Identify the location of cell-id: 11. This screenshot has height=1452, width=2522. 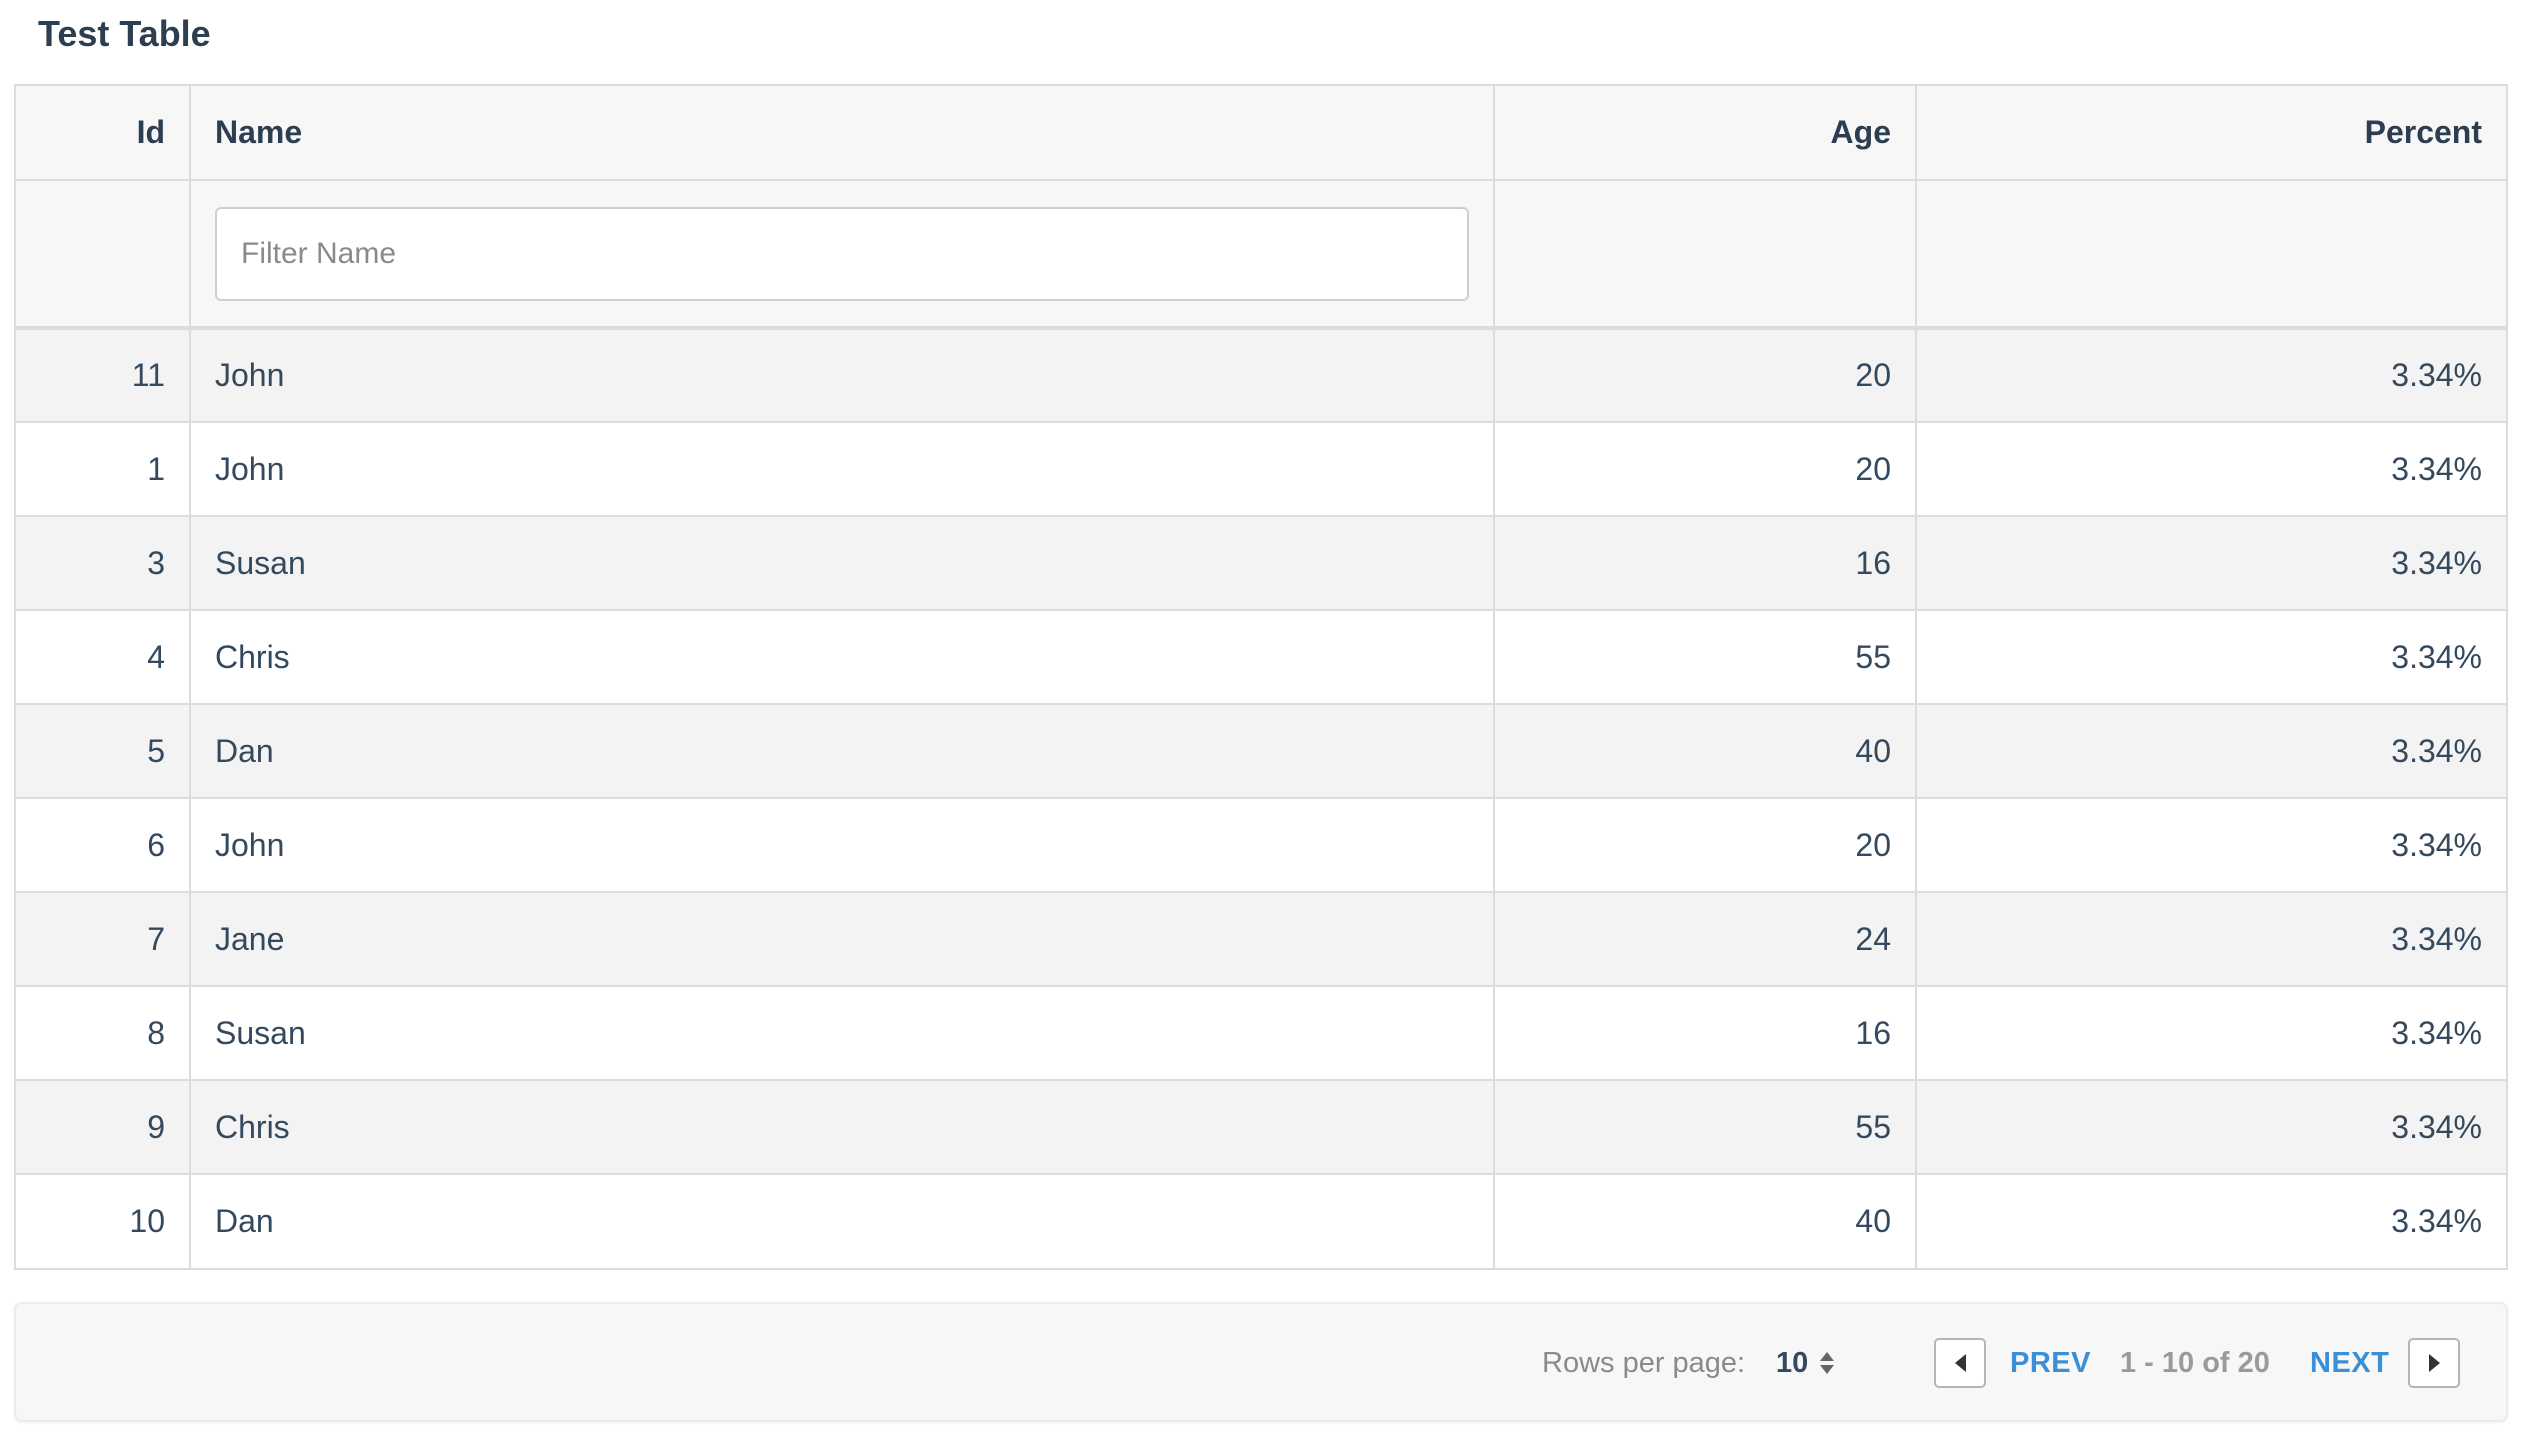
(103, 375).